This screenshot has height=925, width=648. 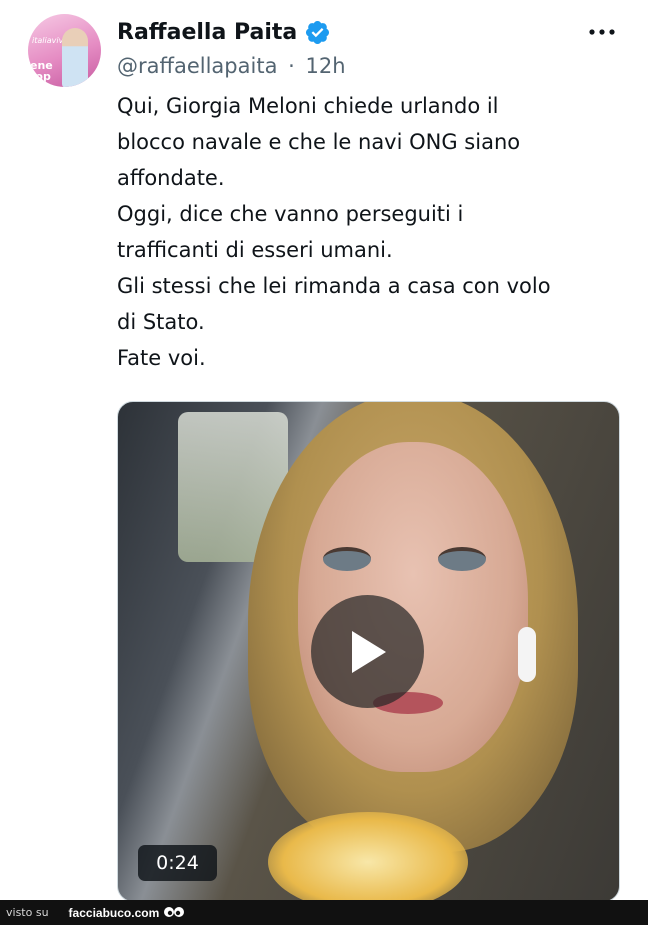 I want to click on author-avatar: italiaviva ene rop, so click(x=64, y=50).